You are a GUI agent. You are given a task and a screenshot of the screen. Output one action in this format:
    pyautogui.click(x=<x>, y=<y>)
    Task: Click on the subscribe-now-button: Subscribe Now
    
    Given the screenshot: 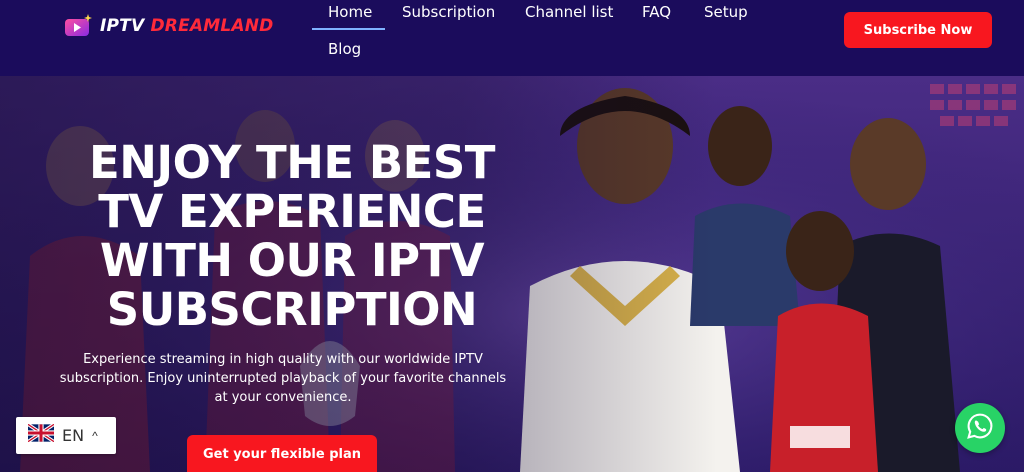 What is the action you would take?
    pyautogui.click(x=918, y=30)
    